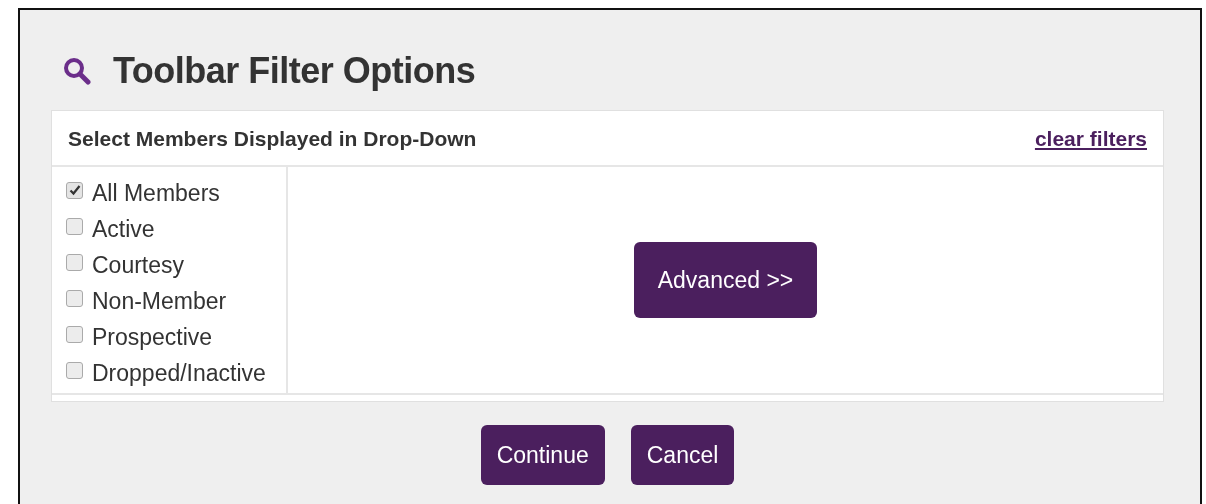 The height and width of the screenshot is (504, 1206). What do you see at coordinates (294, 71) in the screenshot?
I see `dialog-title: Toolbar Filter Options` at bounding box center [294, 71].